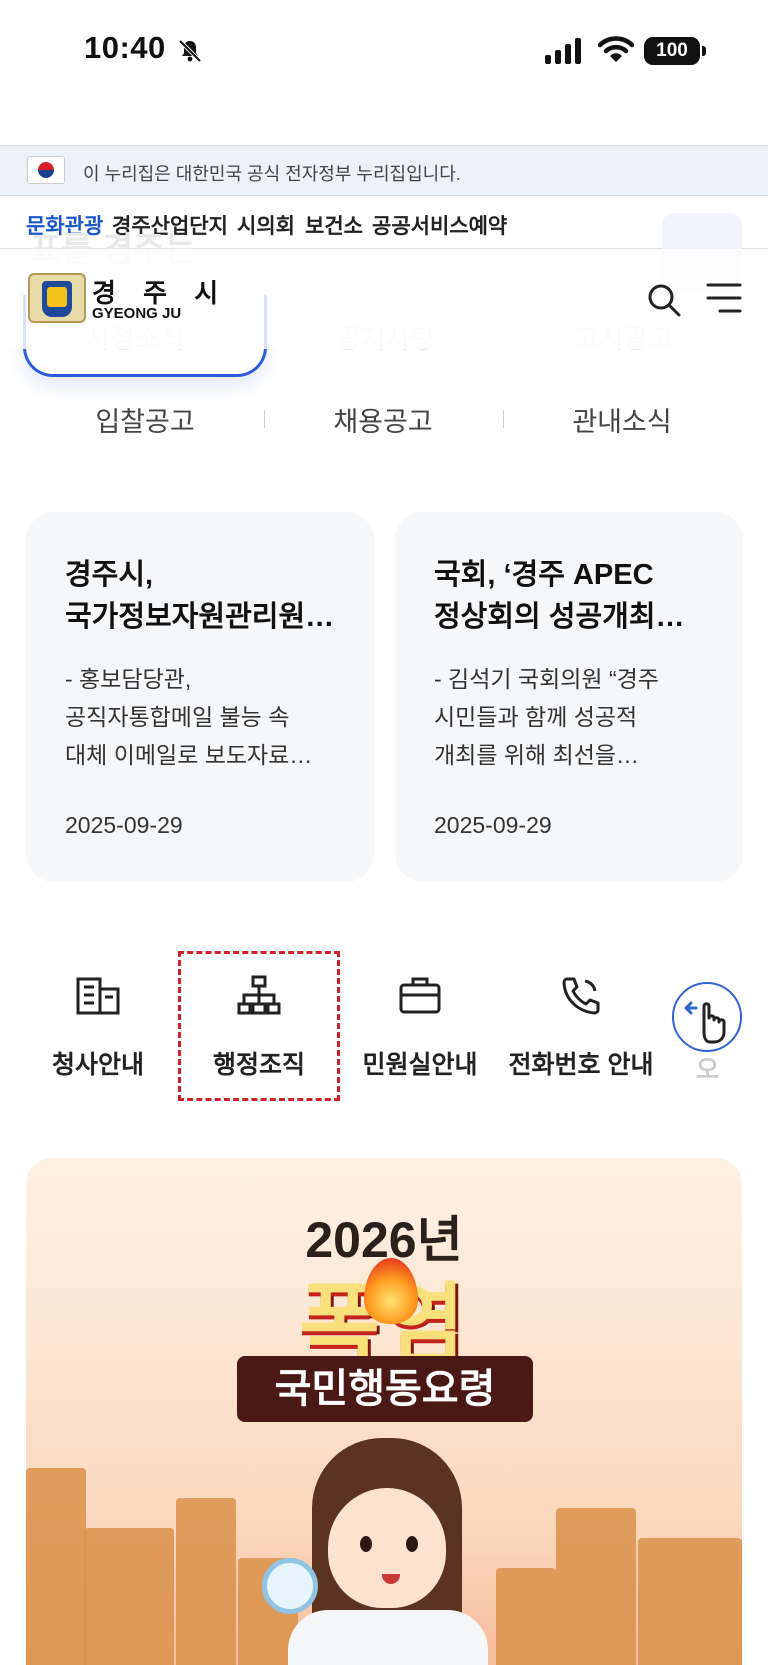 The height and width of the screenshot is (1665, 768). What do you see at coordinates (563, 51) in the screenshot?
I see `signal-icon` at bounding box center [563, 51].